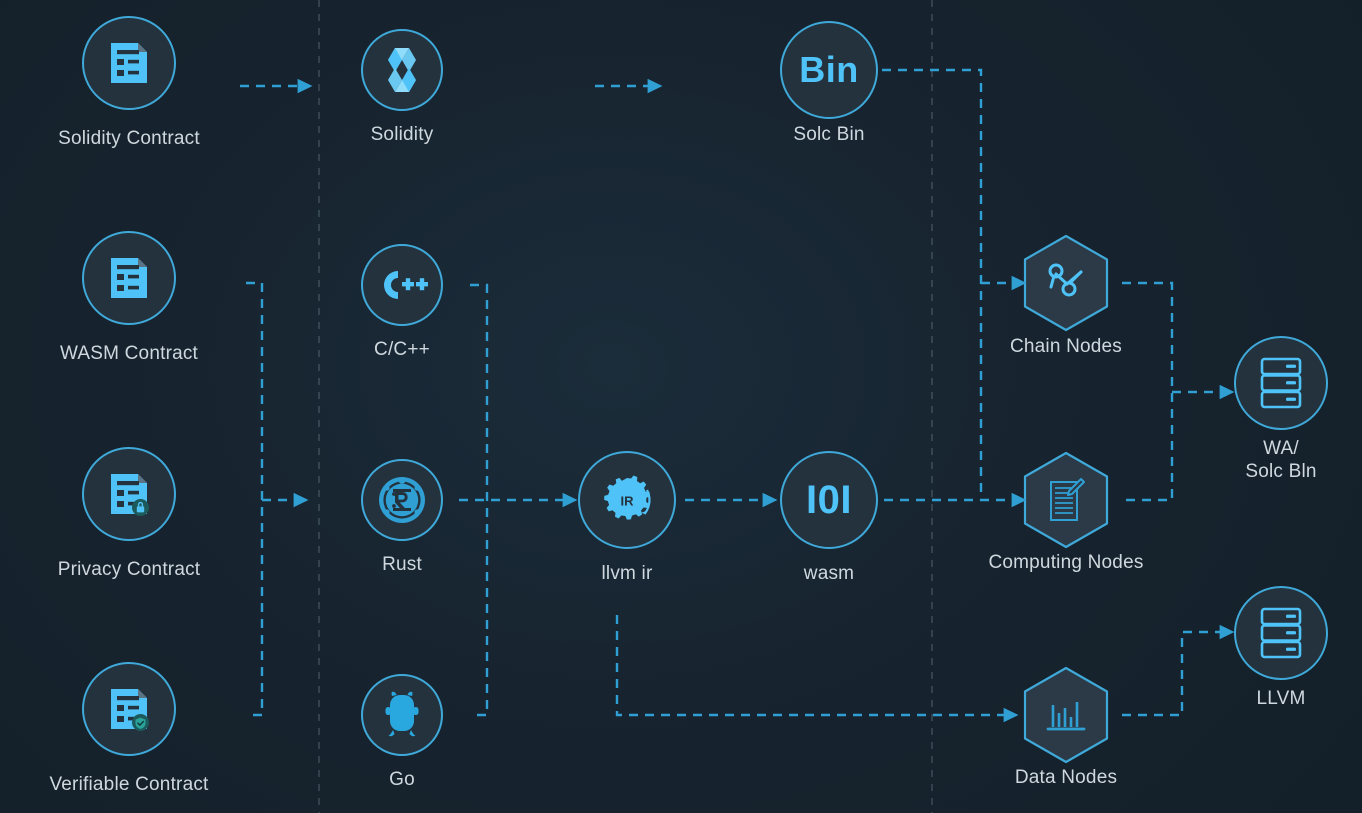 This screenshot has height=813, width=1362. Describe the element at coordinates (402, 779) in the screenshot. I see `node-label-go: Go` at that location.